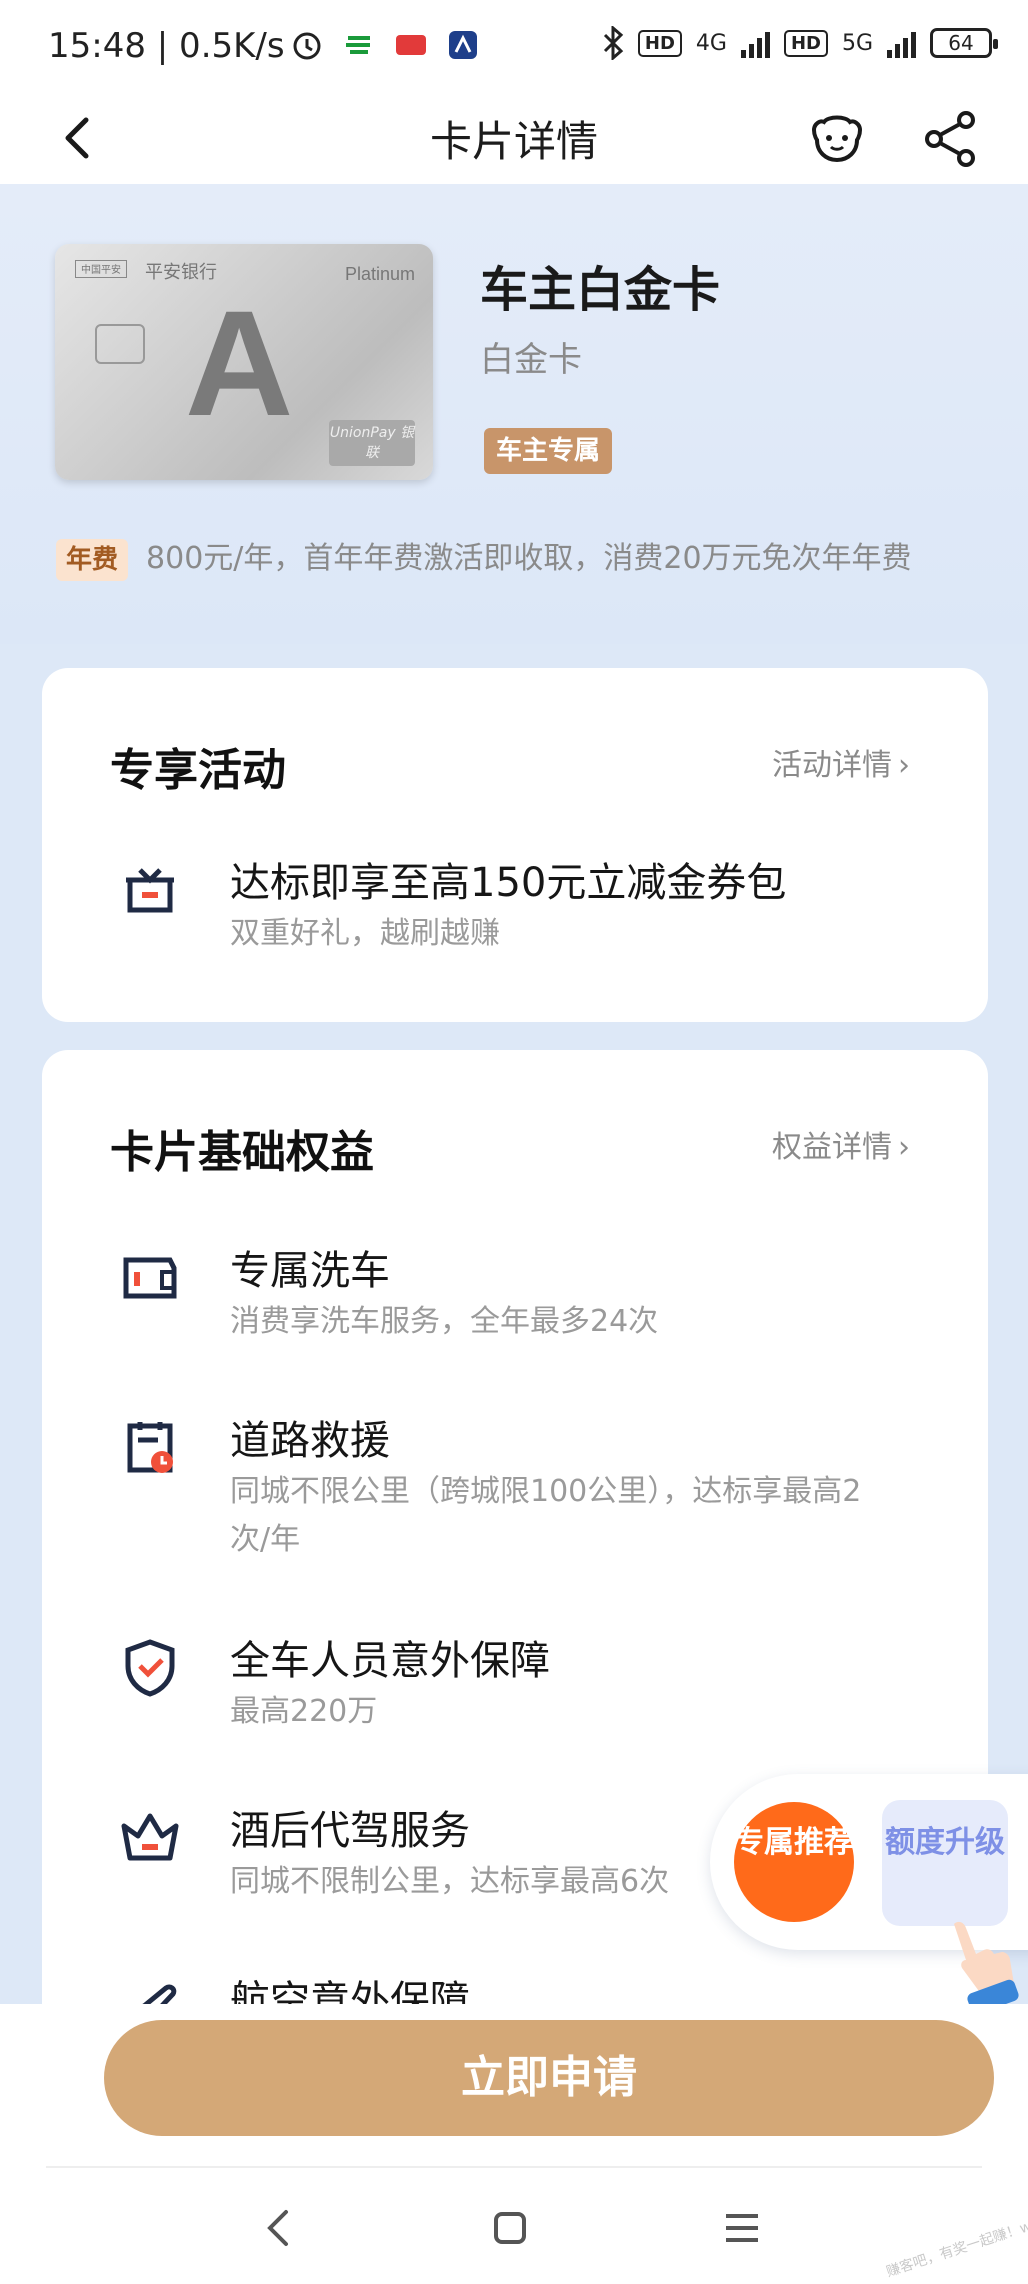  I want to click on activity-item-sub: 双重好礼，越刷越赚, so click(365, 933).